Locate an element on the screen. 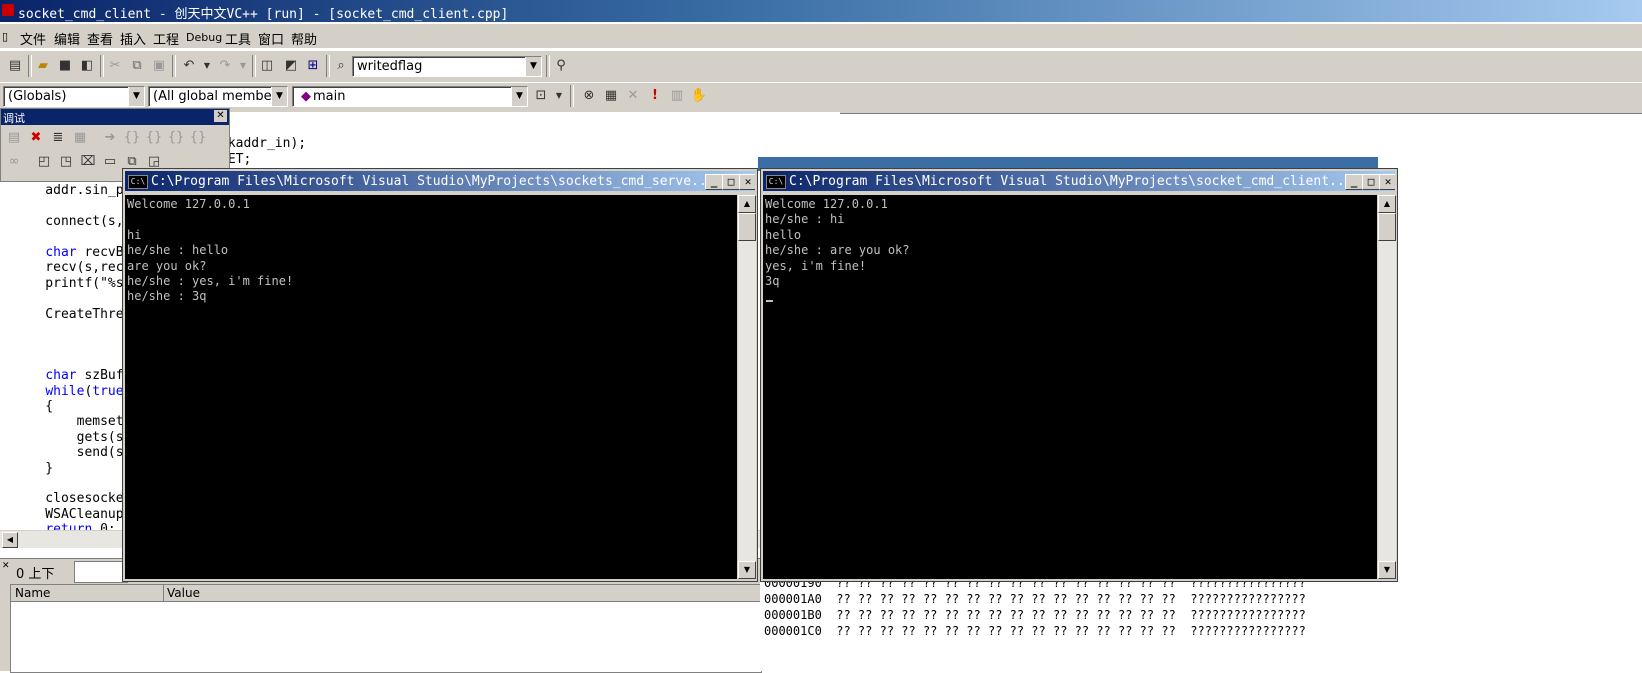 The width and height of the screenshot is (1642, 673). insert-breakpoint-icon: ✋ is located at coordinates (699, 96).